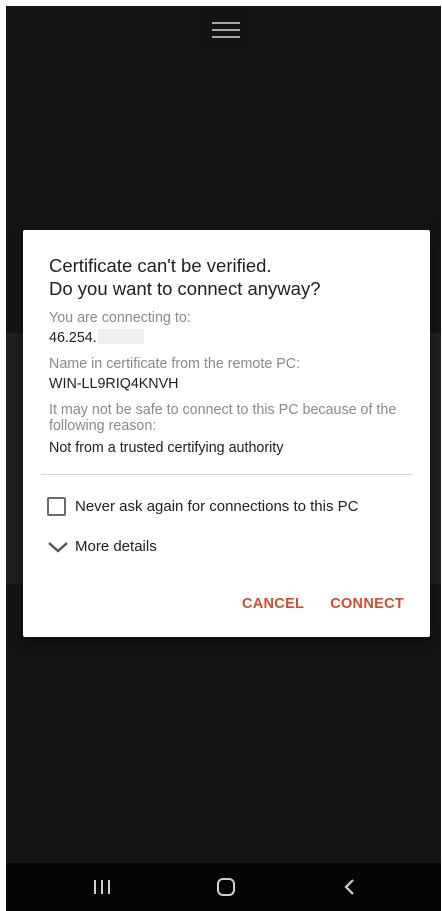 Image resolution: width=442 pixels, height=911 pixels. I want to click on hamburger-menu-icon, so click(226, 30).